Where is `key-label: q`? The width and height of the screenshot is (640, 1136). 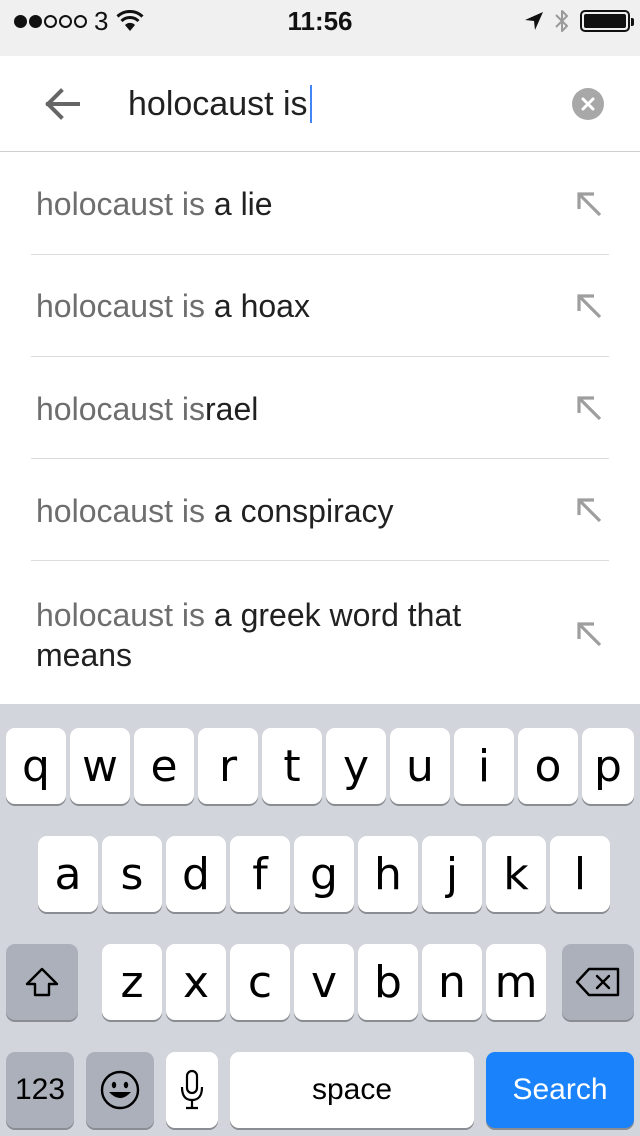
key-label: q is located at coordinates (36, 766).